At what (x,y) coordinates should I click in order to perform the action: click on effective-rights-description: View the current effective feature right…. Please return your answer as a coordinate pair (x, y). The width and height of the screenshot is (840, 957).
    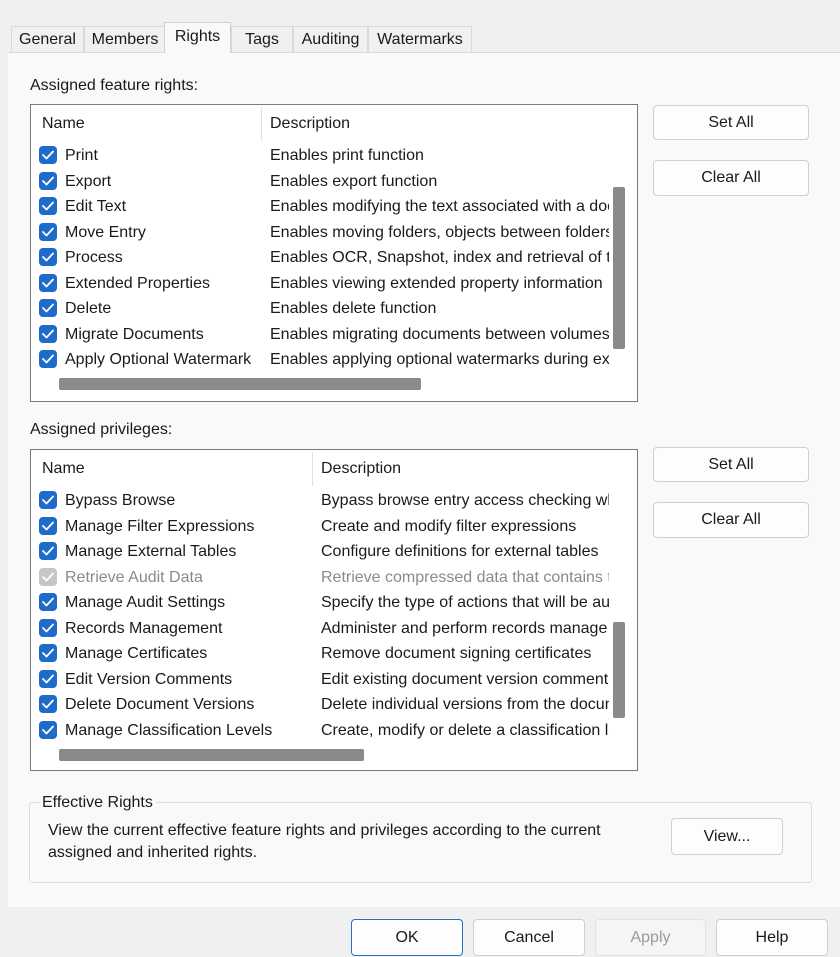
    Looking at the image, I should click on (324, 842).